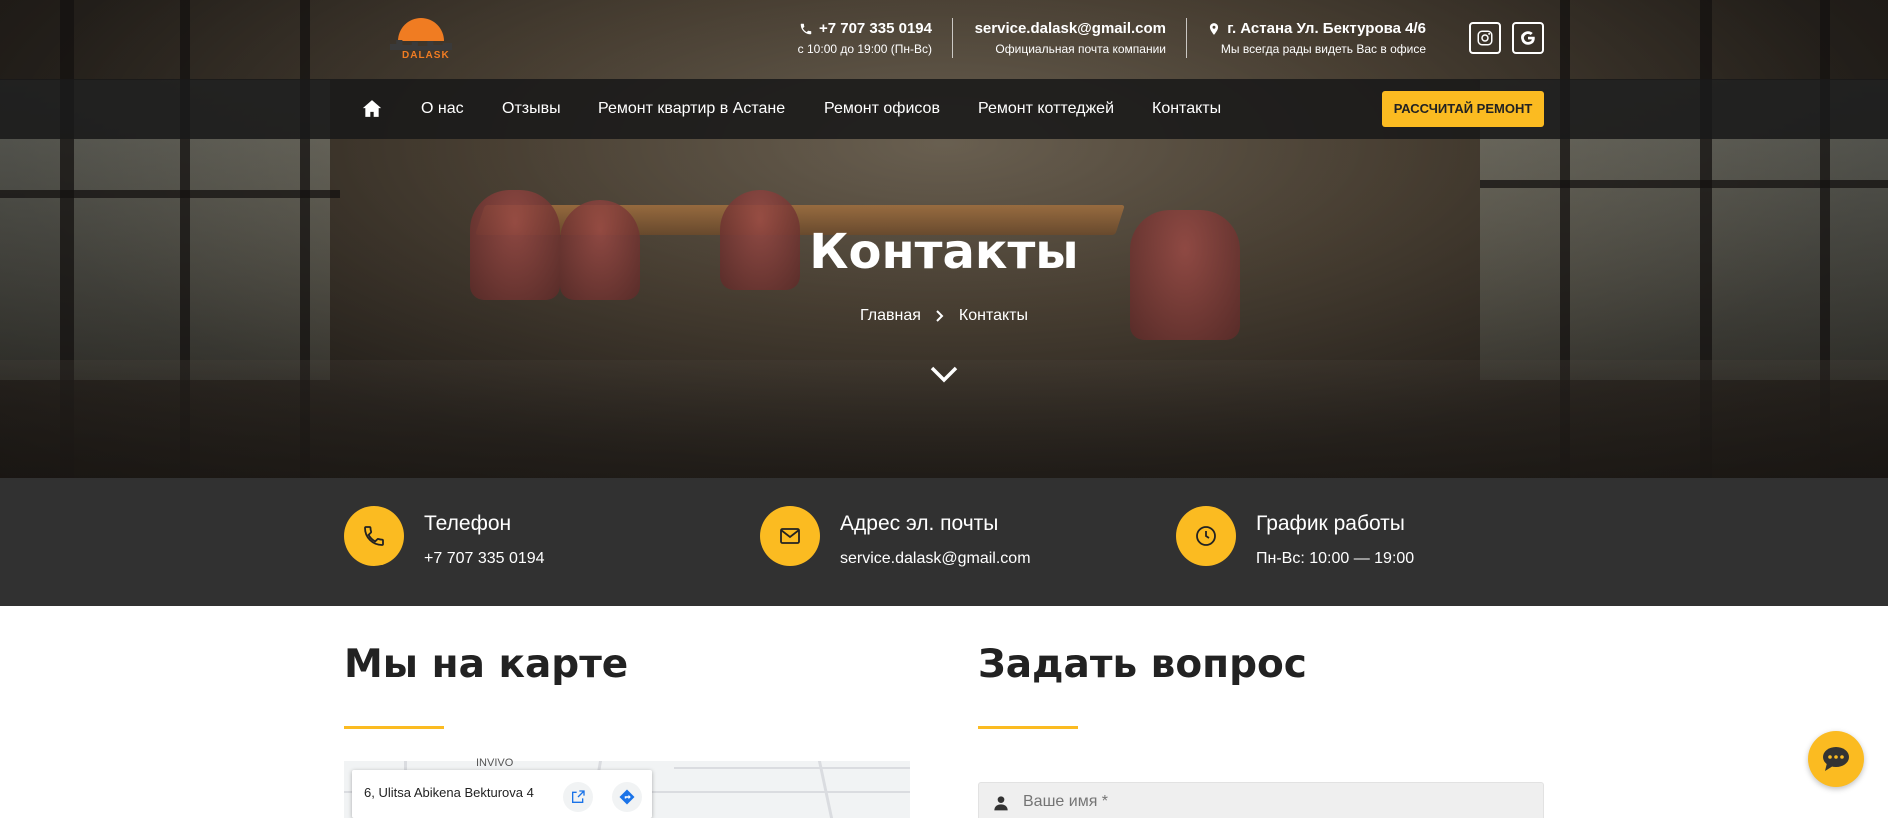  What do you see at coordinates (944, 252) in the screenshot?
I see `page-title: Контакты` at bounding box center [944, 252].